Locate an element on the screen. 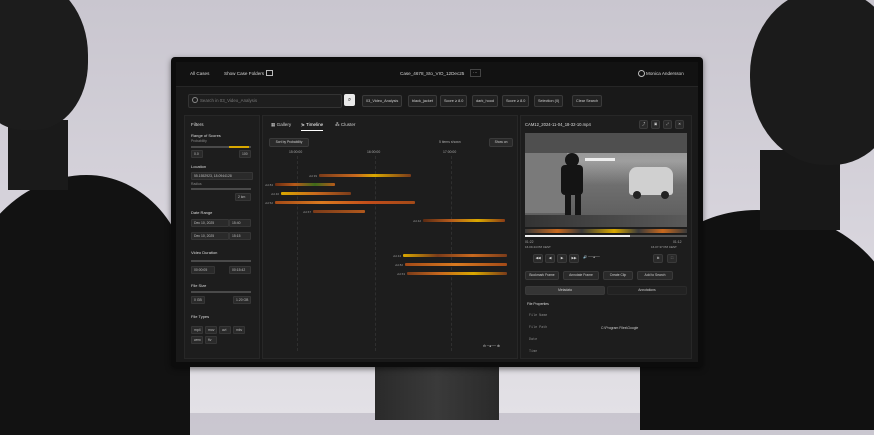 This screenshot has width=874, height=435. chip-black-jacket: black_jacket is located at coordinates (422, 101).